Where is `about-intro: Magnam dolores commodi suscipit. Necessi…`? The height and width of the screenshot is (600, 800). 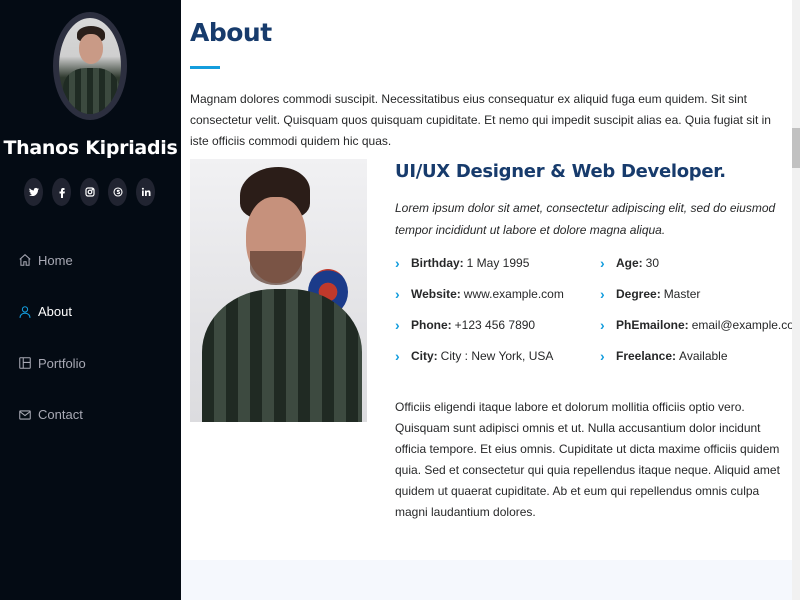 about-intro: Magnam dolores commodi suscipit. Necessi… is located at coordinates (480, 120).